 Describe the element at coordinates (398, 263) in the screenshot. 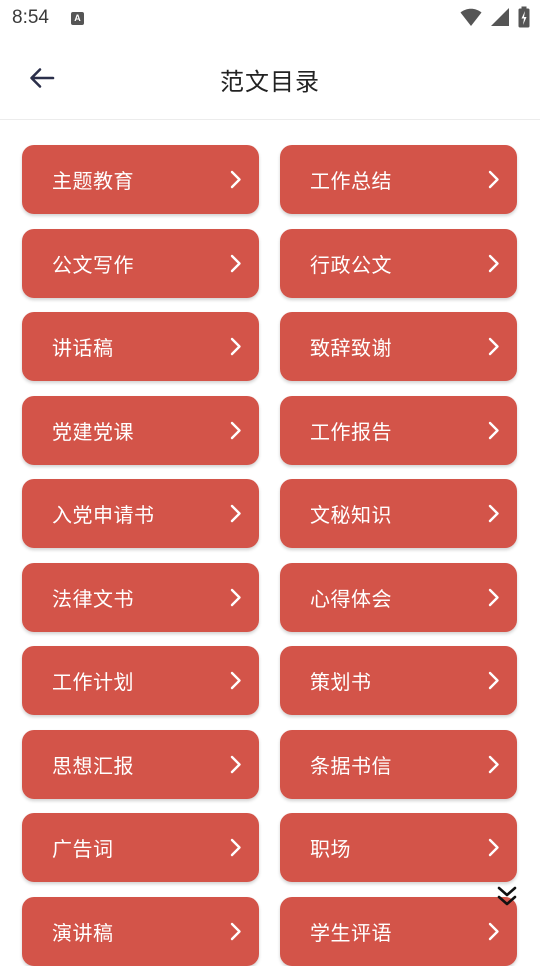

I see `category-card: 行政公文` at that location.